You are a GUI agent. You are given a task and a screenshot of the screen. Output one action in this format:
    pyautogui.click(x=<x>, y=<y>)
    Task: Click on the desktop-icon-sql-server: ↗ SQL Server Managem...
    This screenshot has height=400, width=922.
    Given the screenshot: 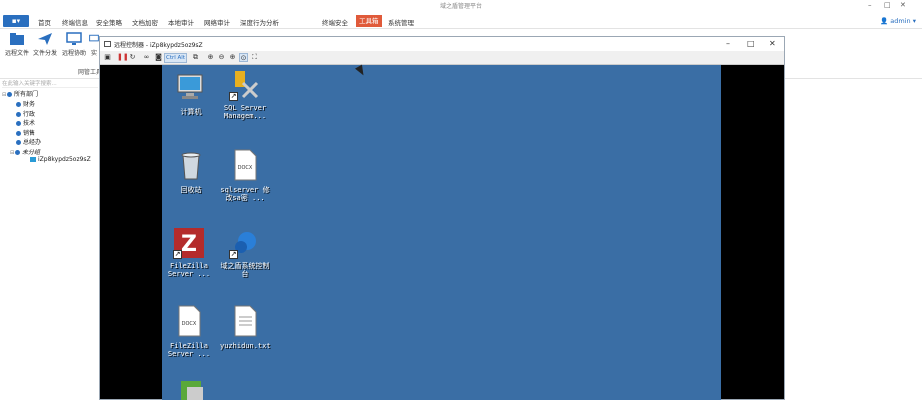 What is the action you would take?
    pyautogui.click(x=245, y=94)
    